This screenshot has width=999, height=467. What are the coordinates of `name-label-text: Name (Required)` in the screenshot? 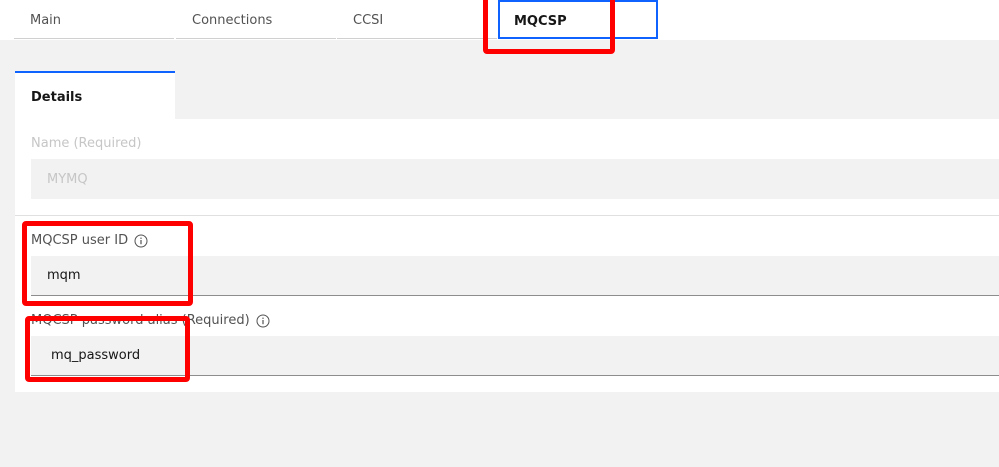 It's located at (86, 143).